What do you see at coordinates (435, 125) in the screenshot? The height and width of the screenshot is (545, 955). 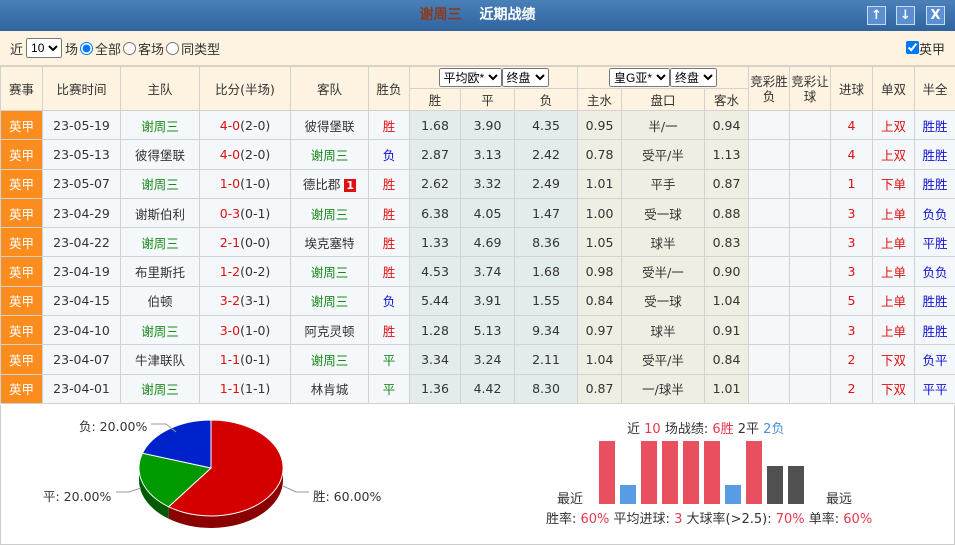 I see `odds-win: 1.68` at bounding box center [435, 125].